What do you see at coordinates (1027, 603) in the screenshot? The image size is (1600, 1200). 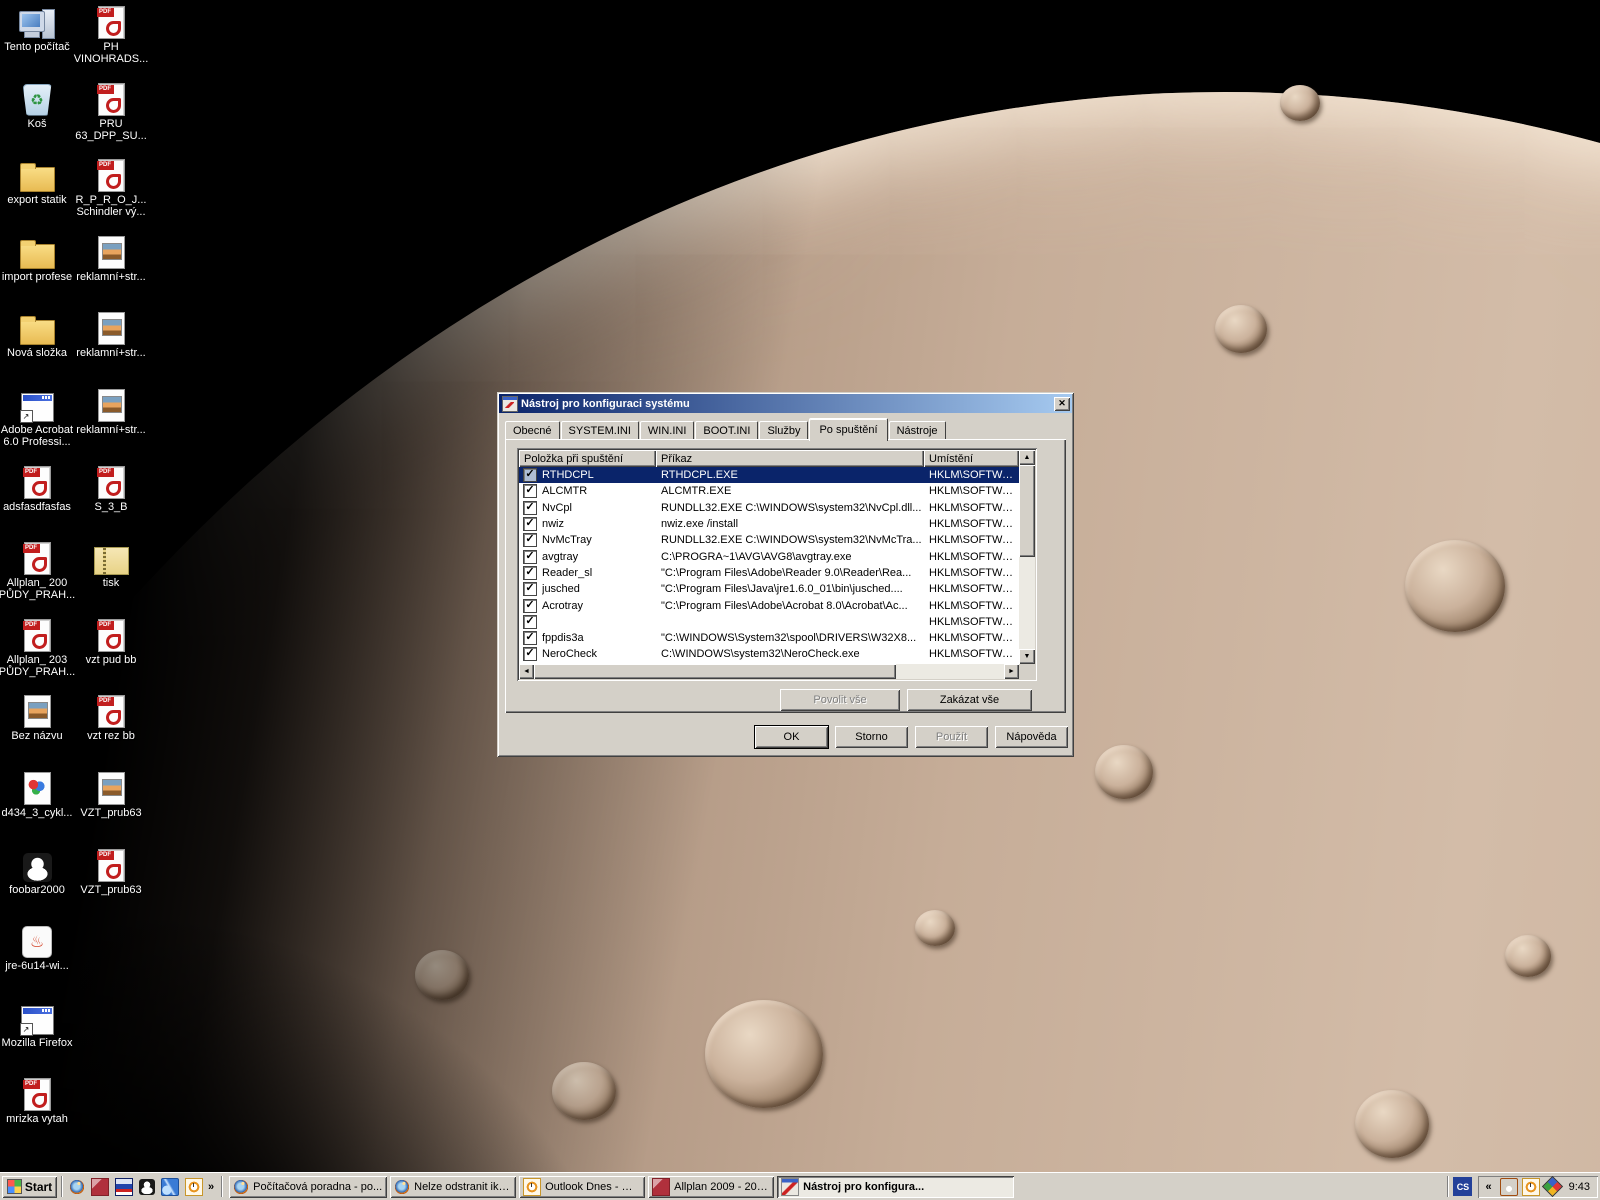 I see `vertical-scroll-track` at bounding box center [1027, 603].